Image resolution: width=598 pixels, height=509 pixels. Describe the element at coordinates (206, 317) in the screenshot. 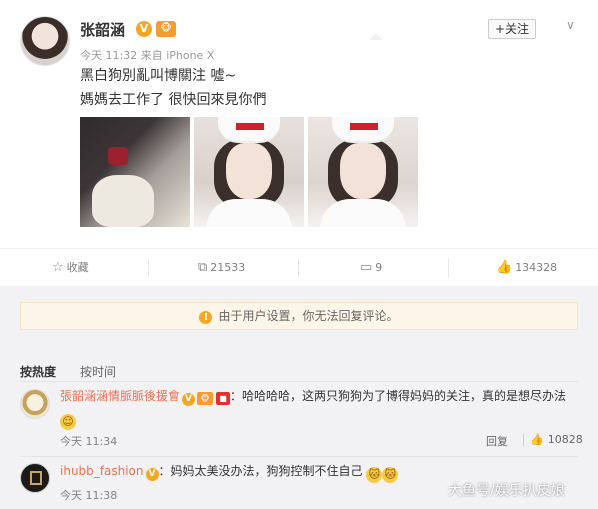

I see `warning-icon: !` at that location.